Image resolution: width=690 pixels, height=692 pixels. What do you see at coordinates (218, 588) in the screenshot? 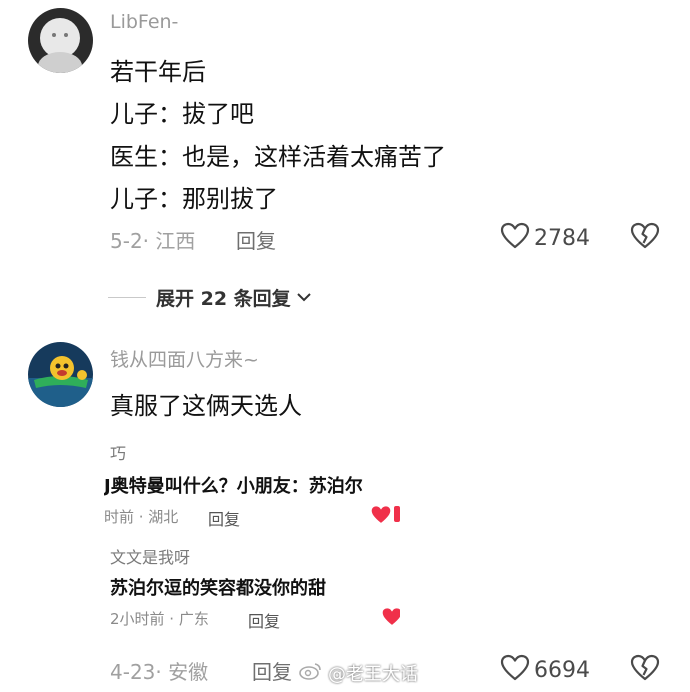
I see `reply-text: 苏泊尔逗的笑容都没你的甜` at bounding box center [218, 588].